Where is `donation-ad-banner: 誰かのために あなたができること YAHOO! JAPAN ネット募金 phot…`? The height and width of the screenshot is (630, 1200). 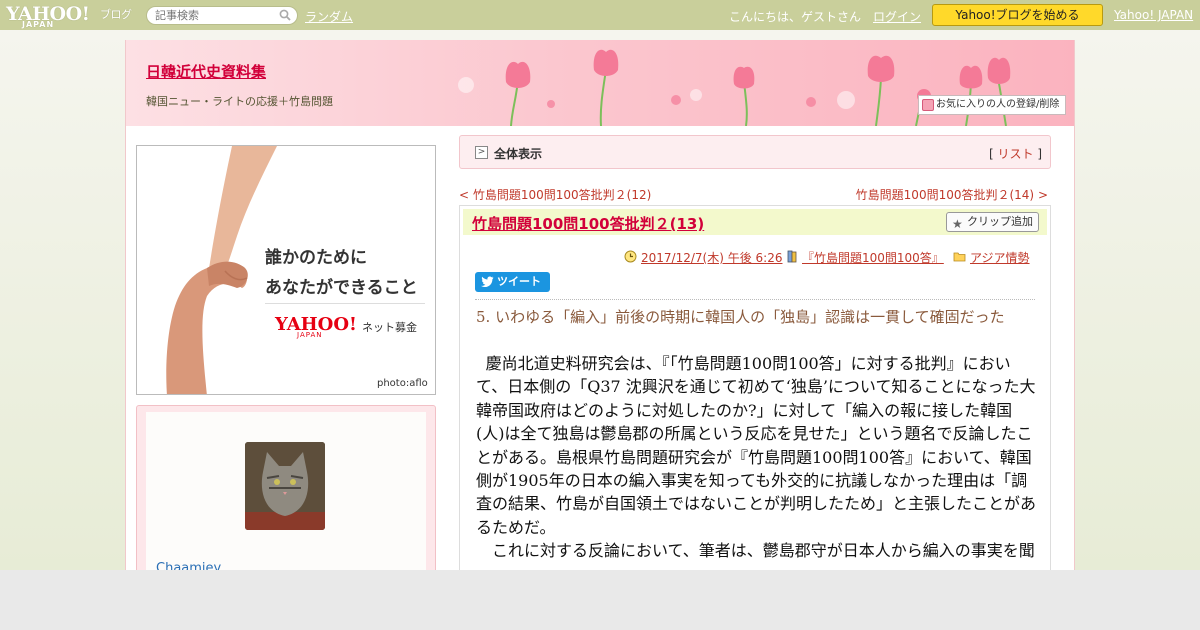 donation-ad-banner: 誰かのために あなたができること YAHOO! JAPAN ネット募金 phot… is located at coordinates (286, 270).